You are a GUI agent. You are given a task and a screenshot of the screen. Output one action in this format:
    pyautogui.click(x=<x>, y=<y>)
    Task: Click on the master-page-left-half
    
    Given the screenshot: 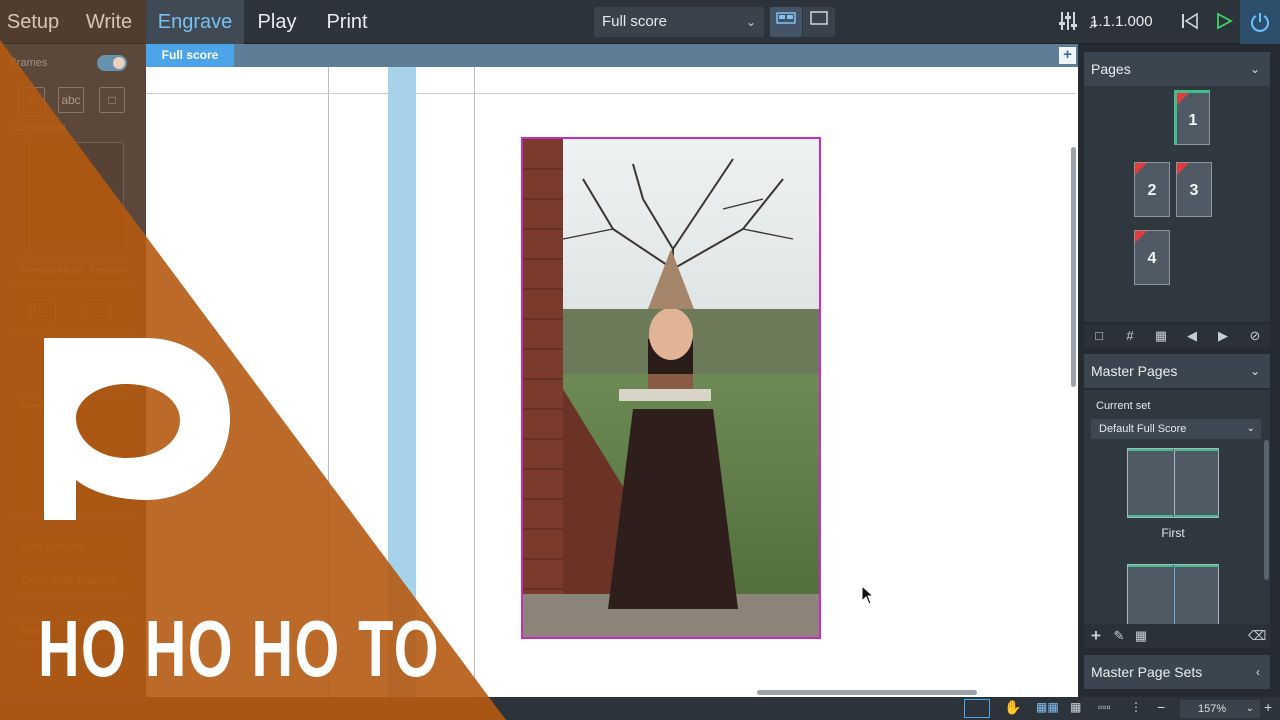 What is the action you would take?
    pyautogui.click(x=1150, y=483)
    